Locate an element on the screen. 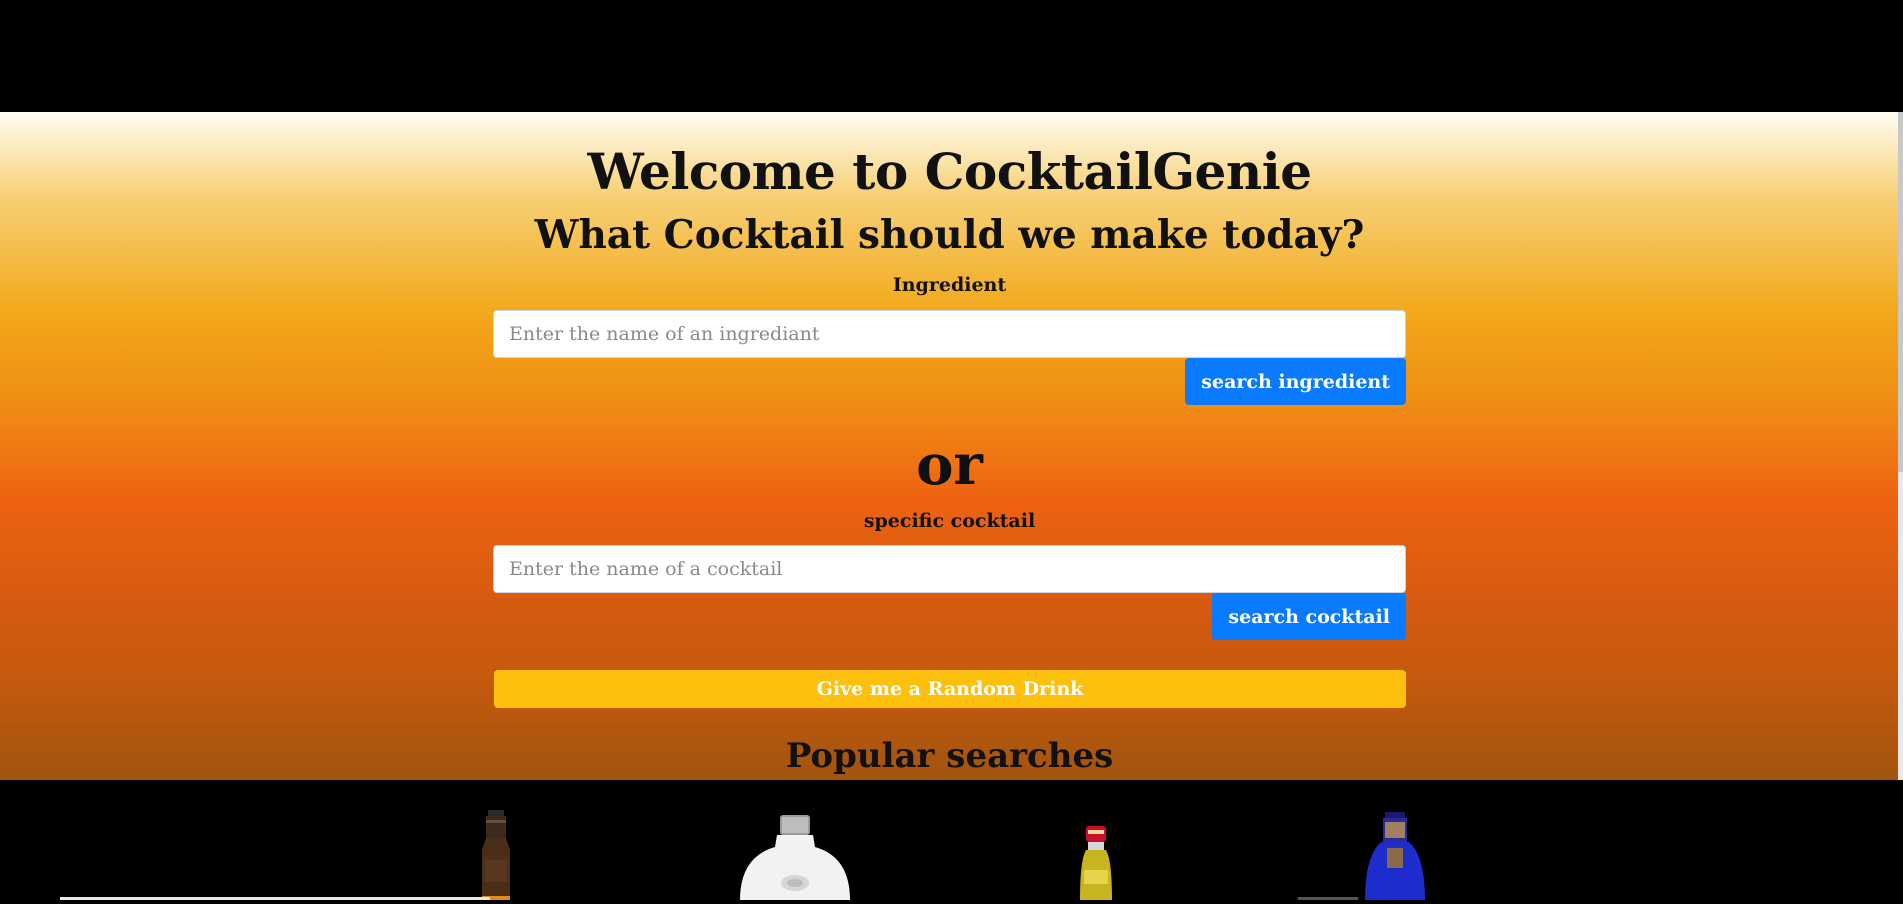 This screenshot has height=904, width=1903. page-subtitle: What Cocktail should we make today? is located at coordinates (949, 235).